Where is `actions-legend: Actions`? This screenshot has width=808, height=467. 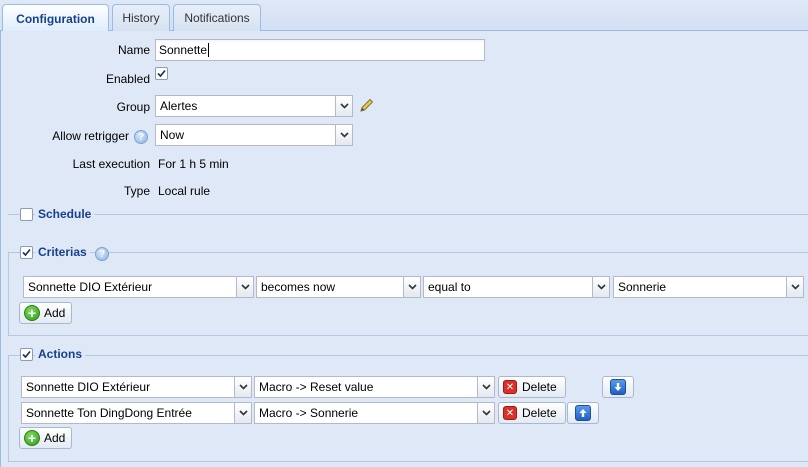 actions-legend: Actions is located at coordinates (60, 354).